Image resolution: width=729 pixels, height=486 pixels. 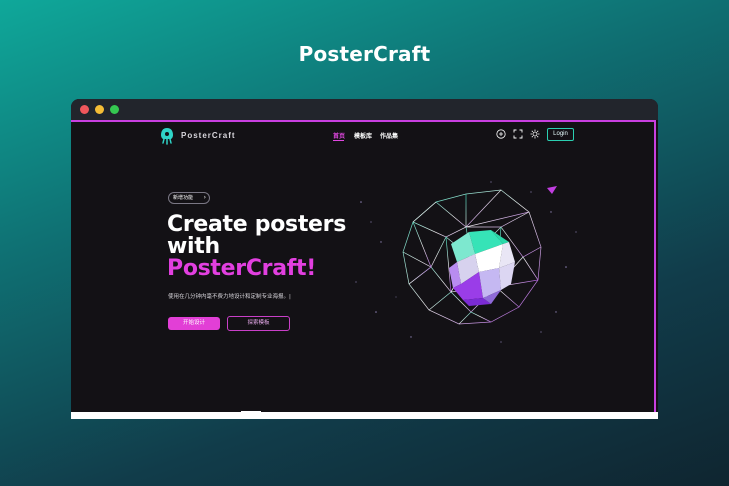 What do you see at coordinates (99, 109) in the screenshot?
I see `minimize-window-dot` at bounding box center [99, 109].